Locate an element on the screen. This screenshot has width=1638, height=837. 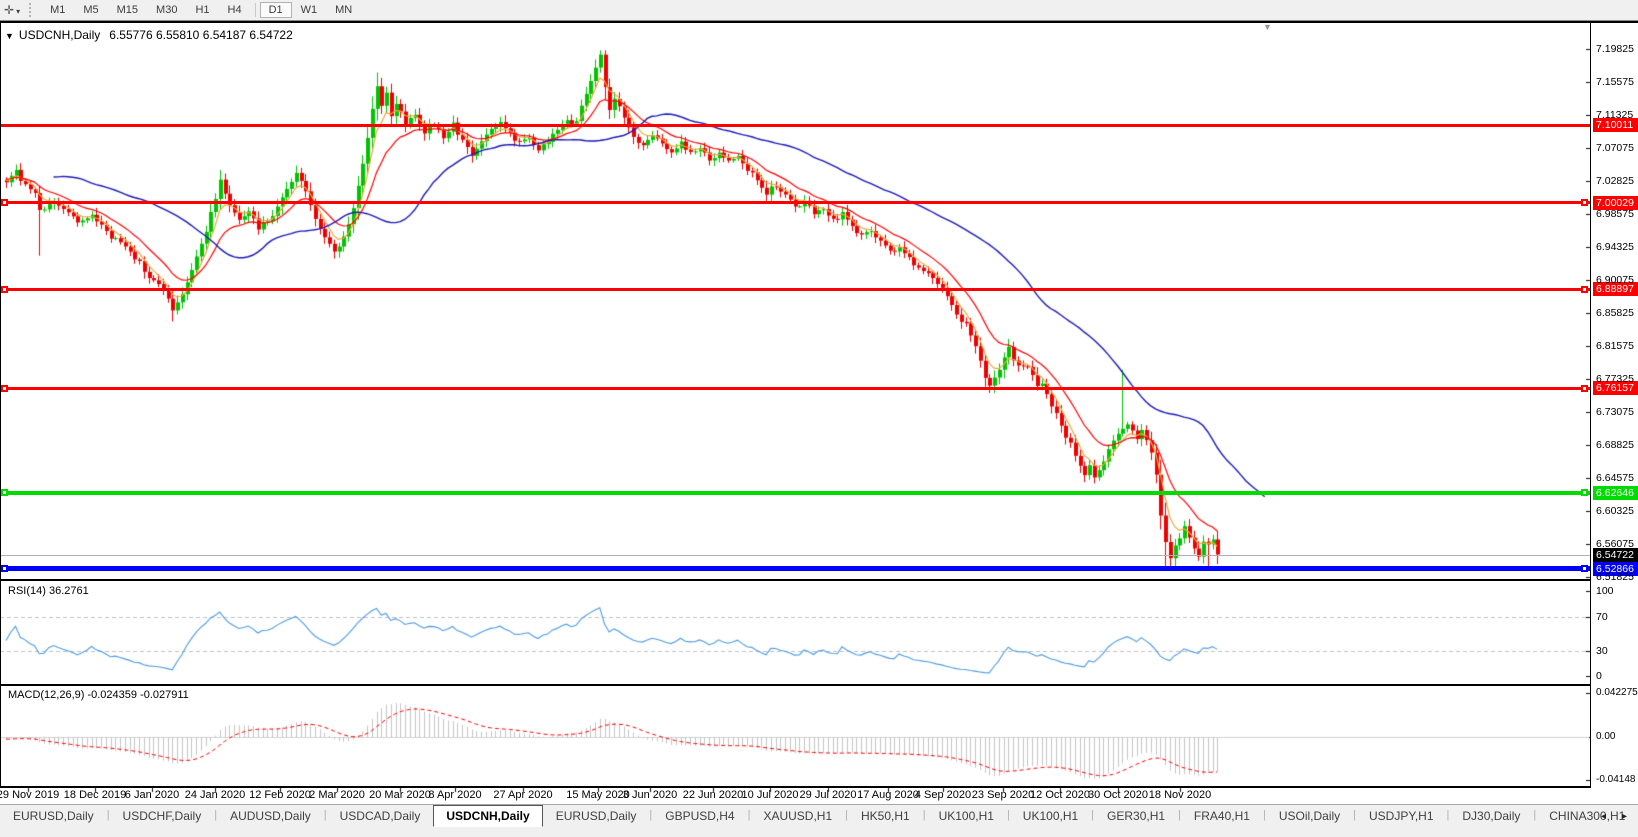
price-axis-label: 7.02825 is located at coordinates (1615, 181).